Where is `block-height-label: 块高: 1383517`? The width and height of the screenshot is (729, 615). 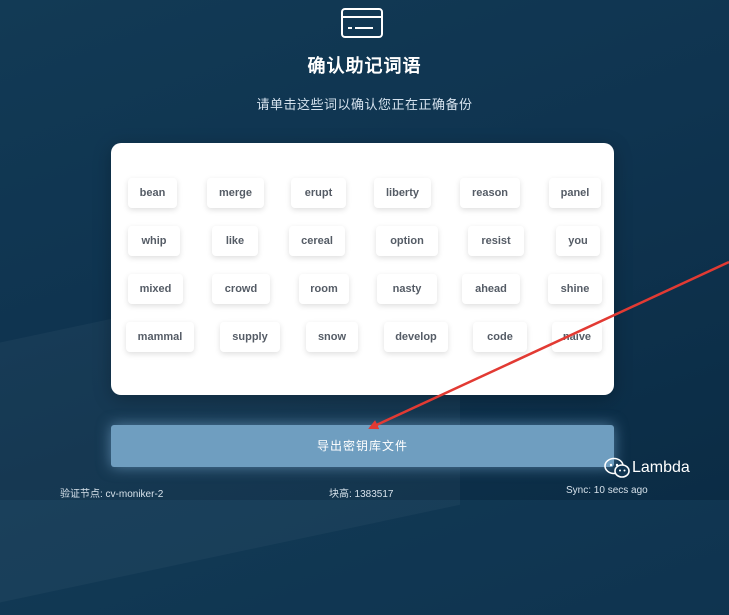 block-height-label: 块高: 1383517 is located at coordinates (361, 494).